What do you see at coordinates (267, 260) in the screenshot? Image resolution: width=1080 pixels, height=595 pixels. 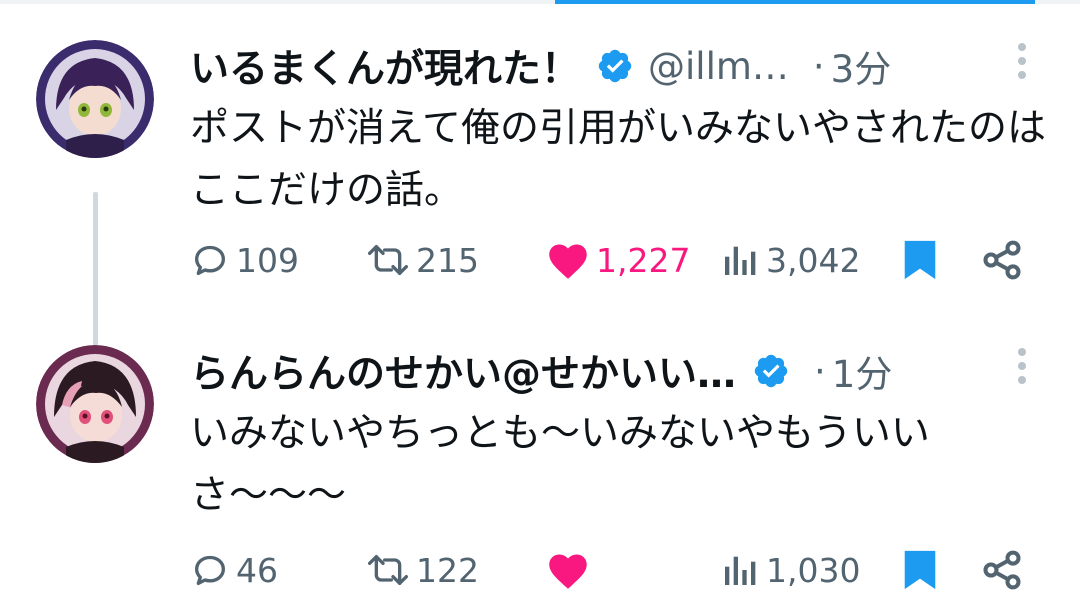 I see `reply-count: 109` at bounding box center [267, 260].